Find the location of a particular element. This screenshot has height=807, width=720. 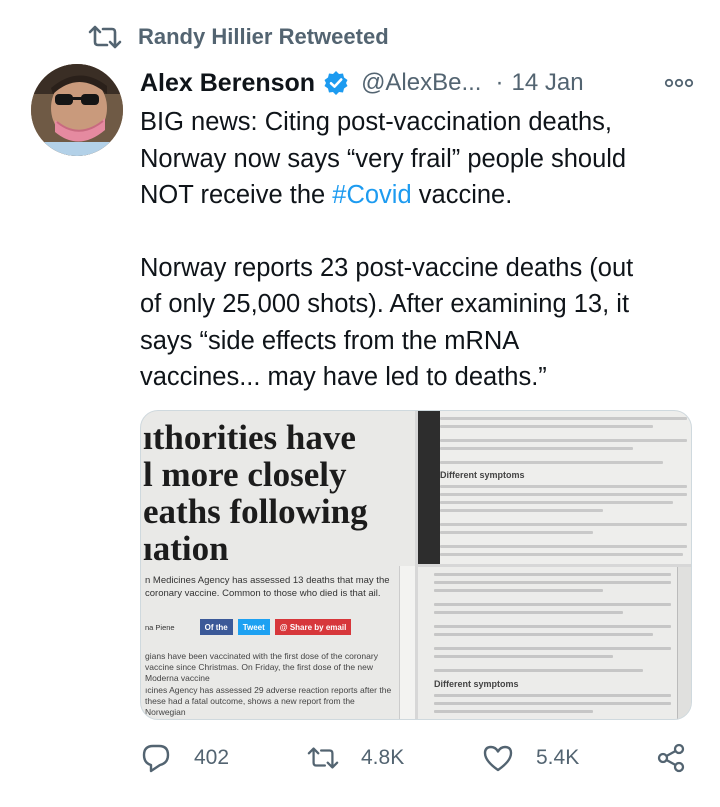

retweet-context-label: Randy Hillier Retweeted is located at coordinates (263, 36).